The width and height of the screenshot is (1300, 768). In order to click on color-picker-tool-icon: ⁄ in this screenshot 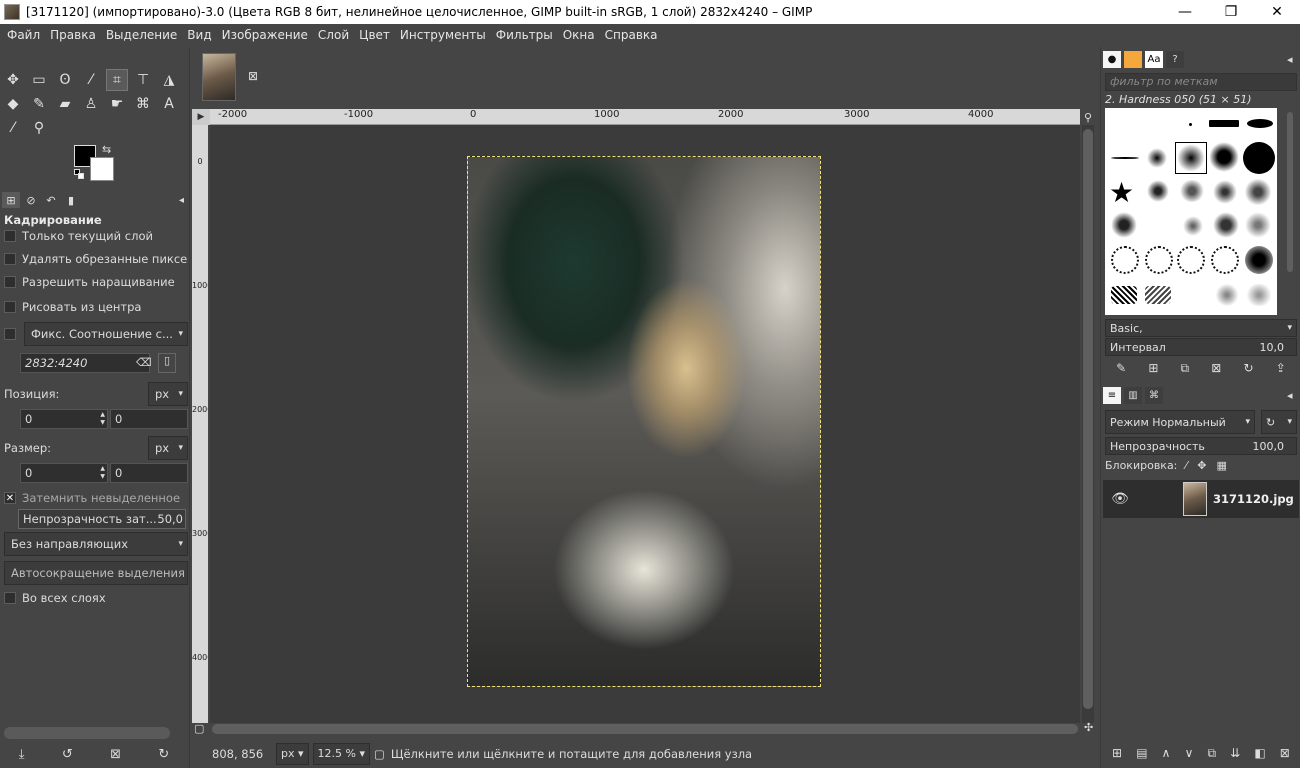, I will do `click(13, 128)`.